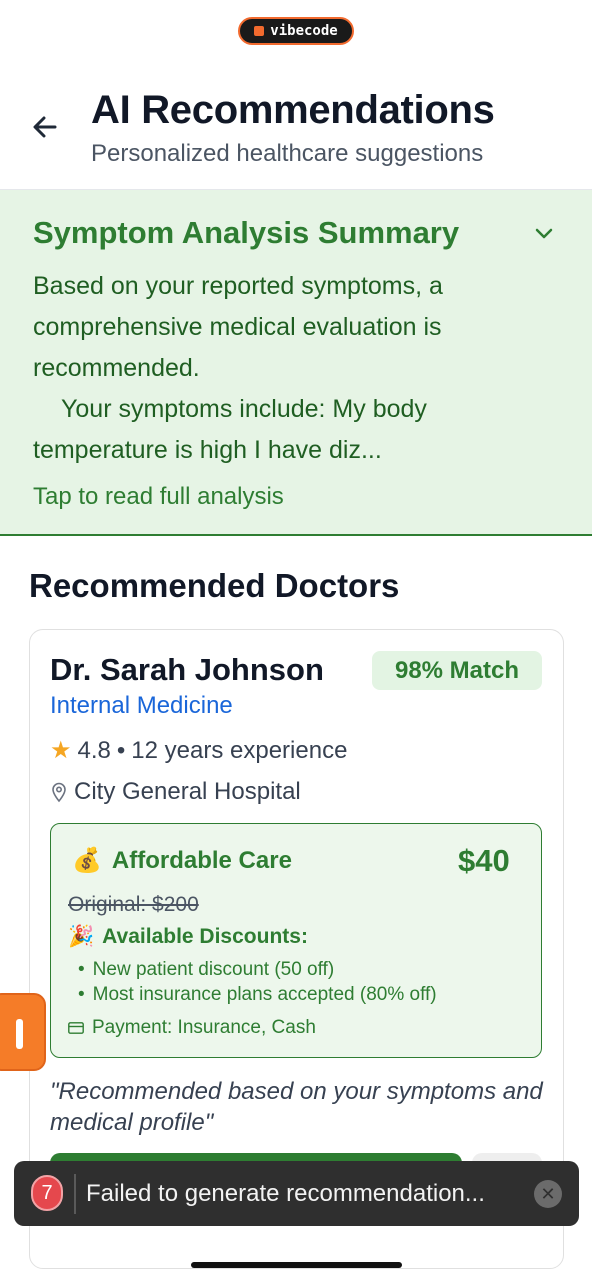 The image size is (592, 1280). Describe the element at coordinates (201, 860) in the screenshot. I see `affordable-care-title: Affordable Care` at that location.